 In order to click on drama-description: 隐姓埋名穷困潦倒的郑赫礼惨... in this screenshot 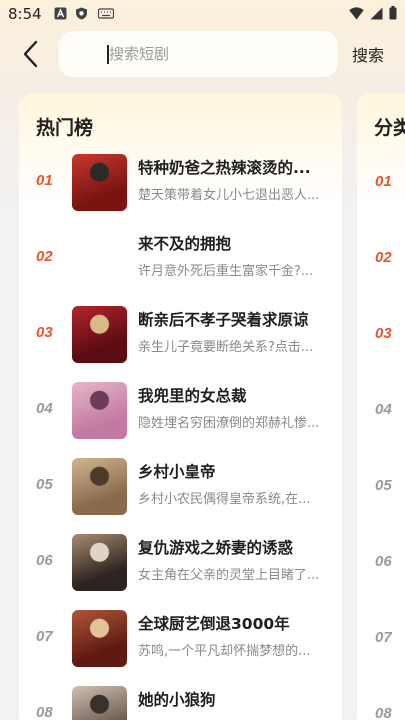, I will do `click(229, 423)`.